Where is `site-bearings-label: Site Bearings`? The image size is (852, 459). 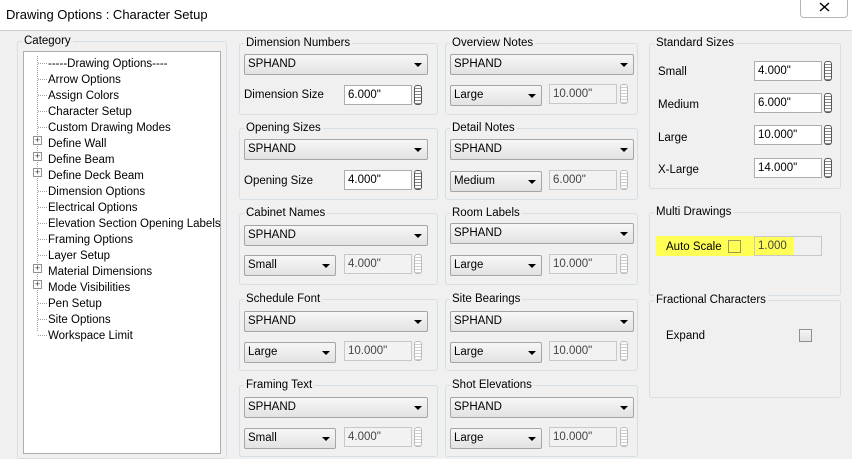 site-bearings-label: Site Bearings is located at coordinates (486, 299).